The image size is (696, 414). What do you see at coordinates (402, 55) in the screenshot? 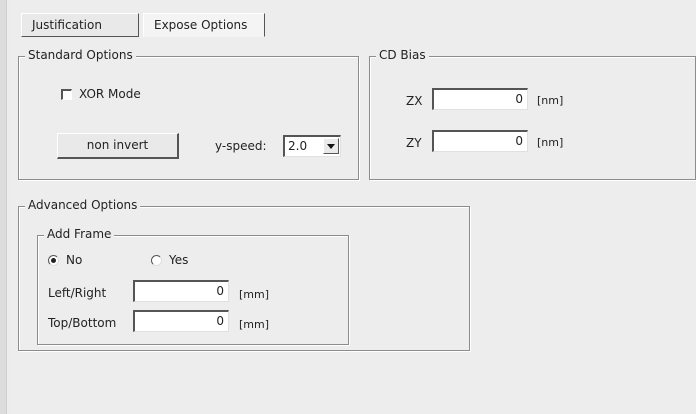
I see `cd-bias-title: CD Bias` at bounding box center [402, 55].